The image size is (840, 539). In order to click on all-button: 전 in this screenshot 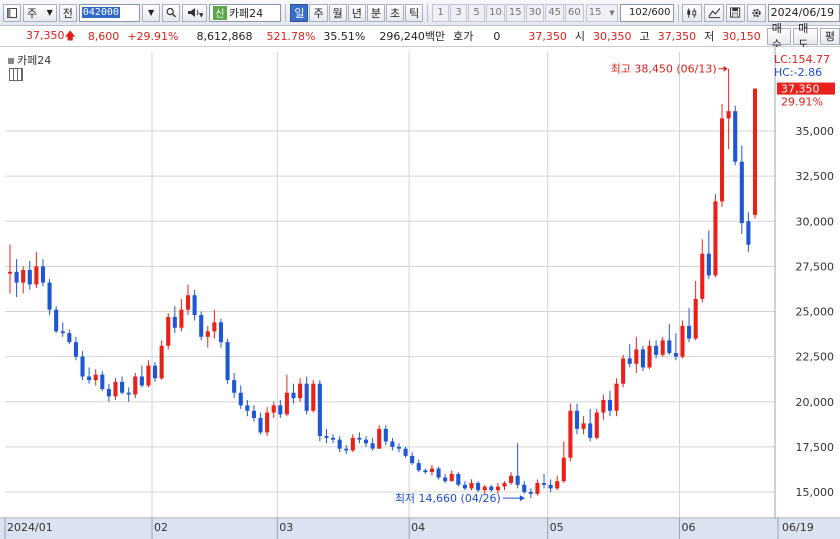, I will do `click(67, 12)`.